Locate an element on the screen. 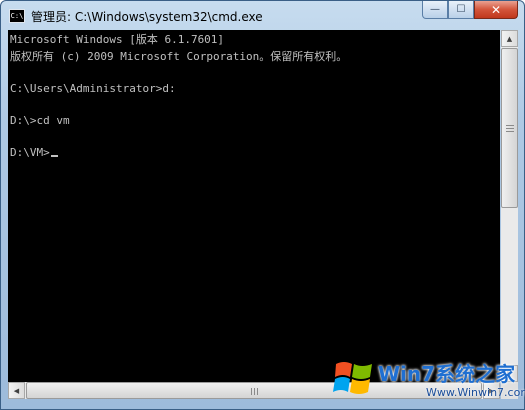 The image size is (525, 410). vertical-scroll-thumb is located at coordinates (509, 128).